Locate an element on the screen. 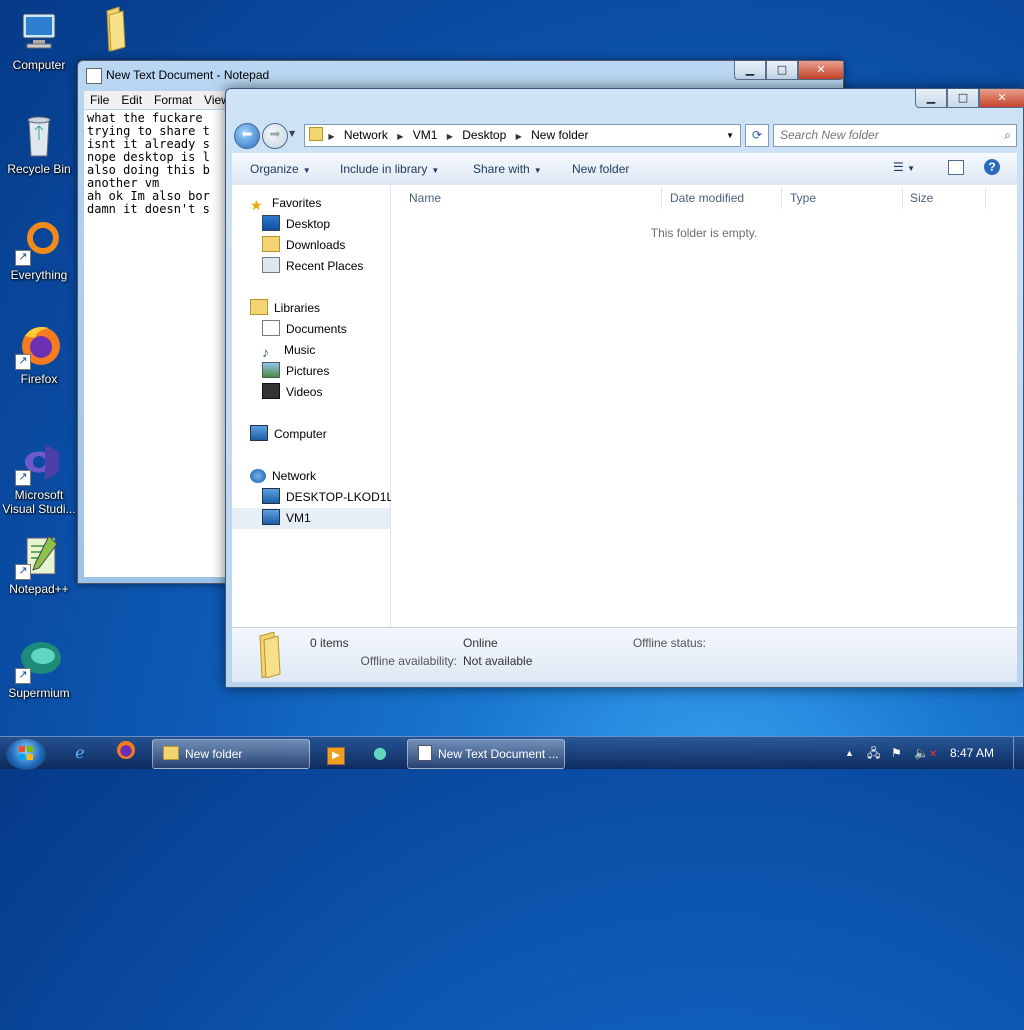 This screenshot has width=1024, height=1030. nav-recent-places: Recent Places is located at coordinates (326, 266).